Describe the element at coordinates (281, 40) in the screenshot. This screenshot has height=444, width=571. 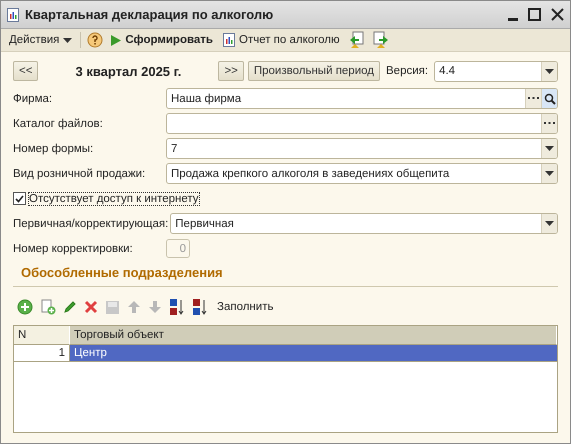
I see `report-button: Отчет по алкоголю` at that location.